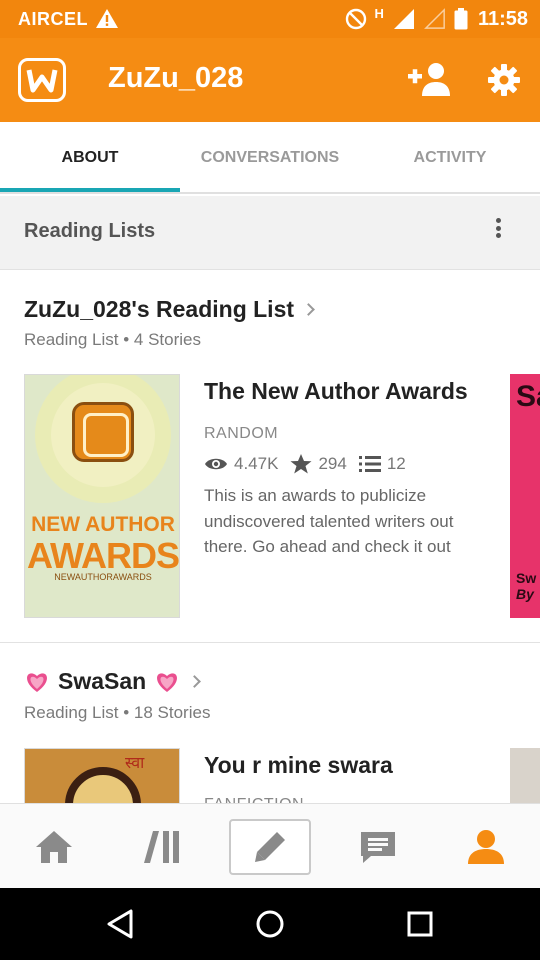  I want to click on home-button, so click(270, 924).